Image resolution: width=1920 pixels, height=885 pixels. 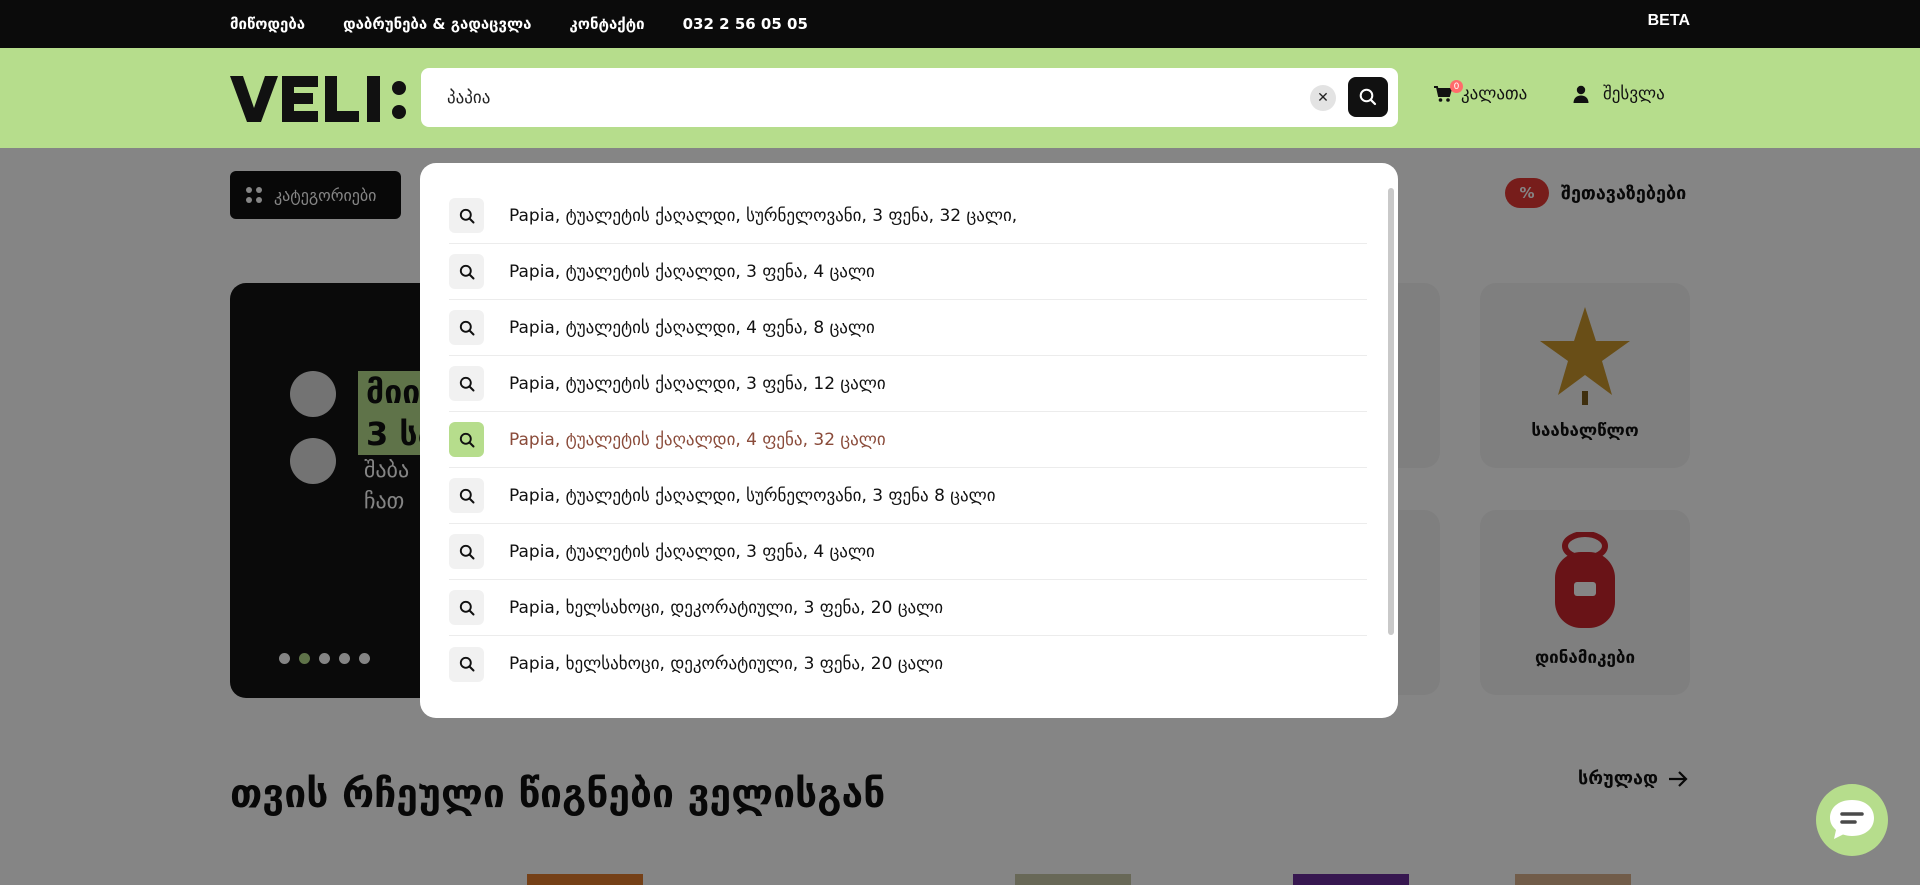 What do you see at coordinates (697, 439) in the screenshot?
I see `suggestion-text: Papia, ტუალეტის ქაღალდი, 4 ფენა, 32 ცალი` at bounding box center [697, 439].